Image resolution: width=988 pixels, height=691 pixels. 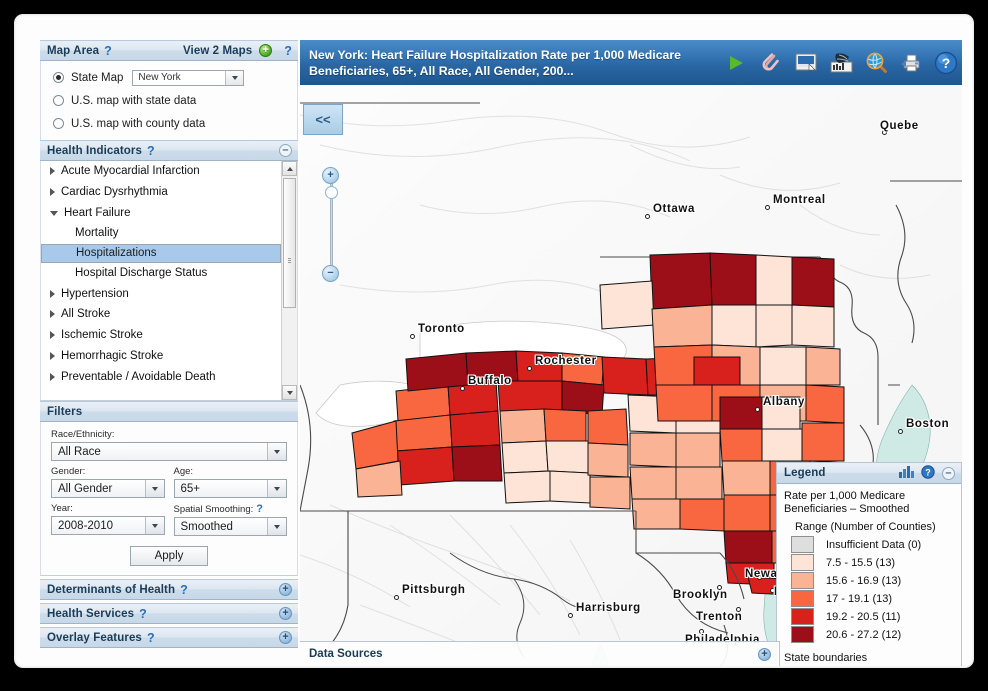 What do you see at coordinates (169, 150) in the screenshot?
I see `health-indicators-header: Health Indicators ? –` at bounding box center [169, 150].